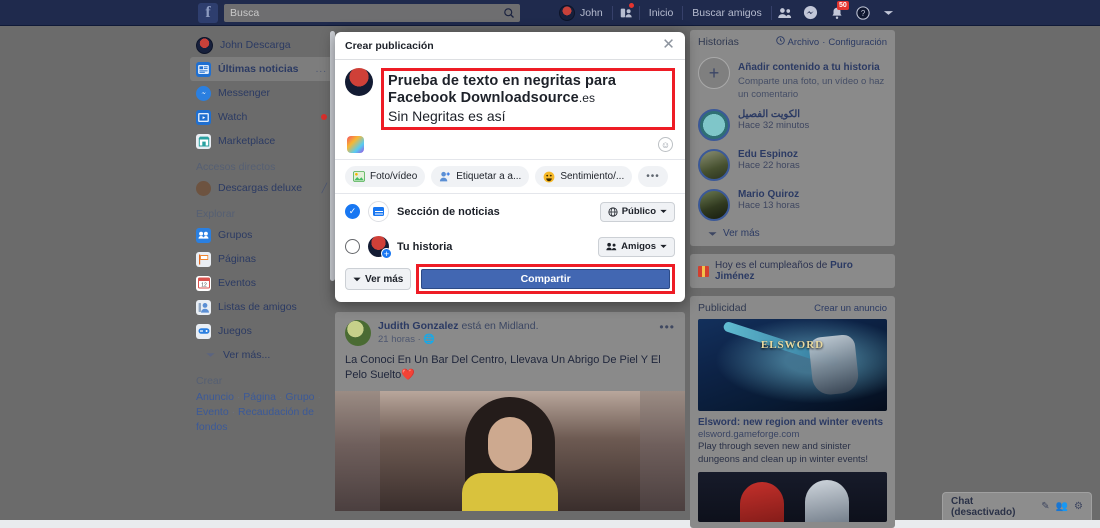 Image resolution: width=1100 pixels, height=528 pixels. Describe the element at coordinates (355, 144) in the screenshot. I see `color-background-icon` at that location.